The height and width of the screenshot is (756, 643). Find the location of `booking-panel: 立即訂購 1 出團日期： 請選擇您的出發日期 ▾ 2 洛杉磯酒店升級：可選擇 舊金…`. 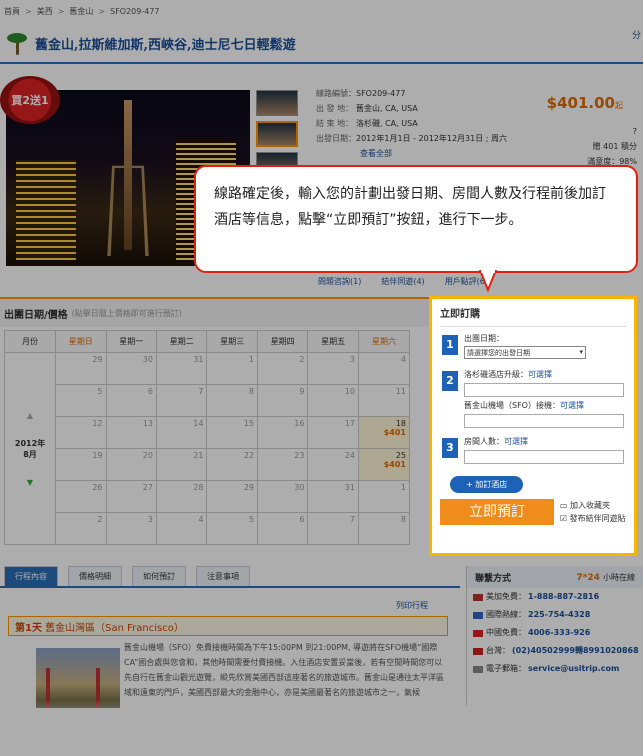

booking-panel: 立即訂購 1 出團日期： 請選擇您的出發日期 ▾ 2 洛杉磯酒店升級：可選擇 舊金… is located at coordinates (533, 426).